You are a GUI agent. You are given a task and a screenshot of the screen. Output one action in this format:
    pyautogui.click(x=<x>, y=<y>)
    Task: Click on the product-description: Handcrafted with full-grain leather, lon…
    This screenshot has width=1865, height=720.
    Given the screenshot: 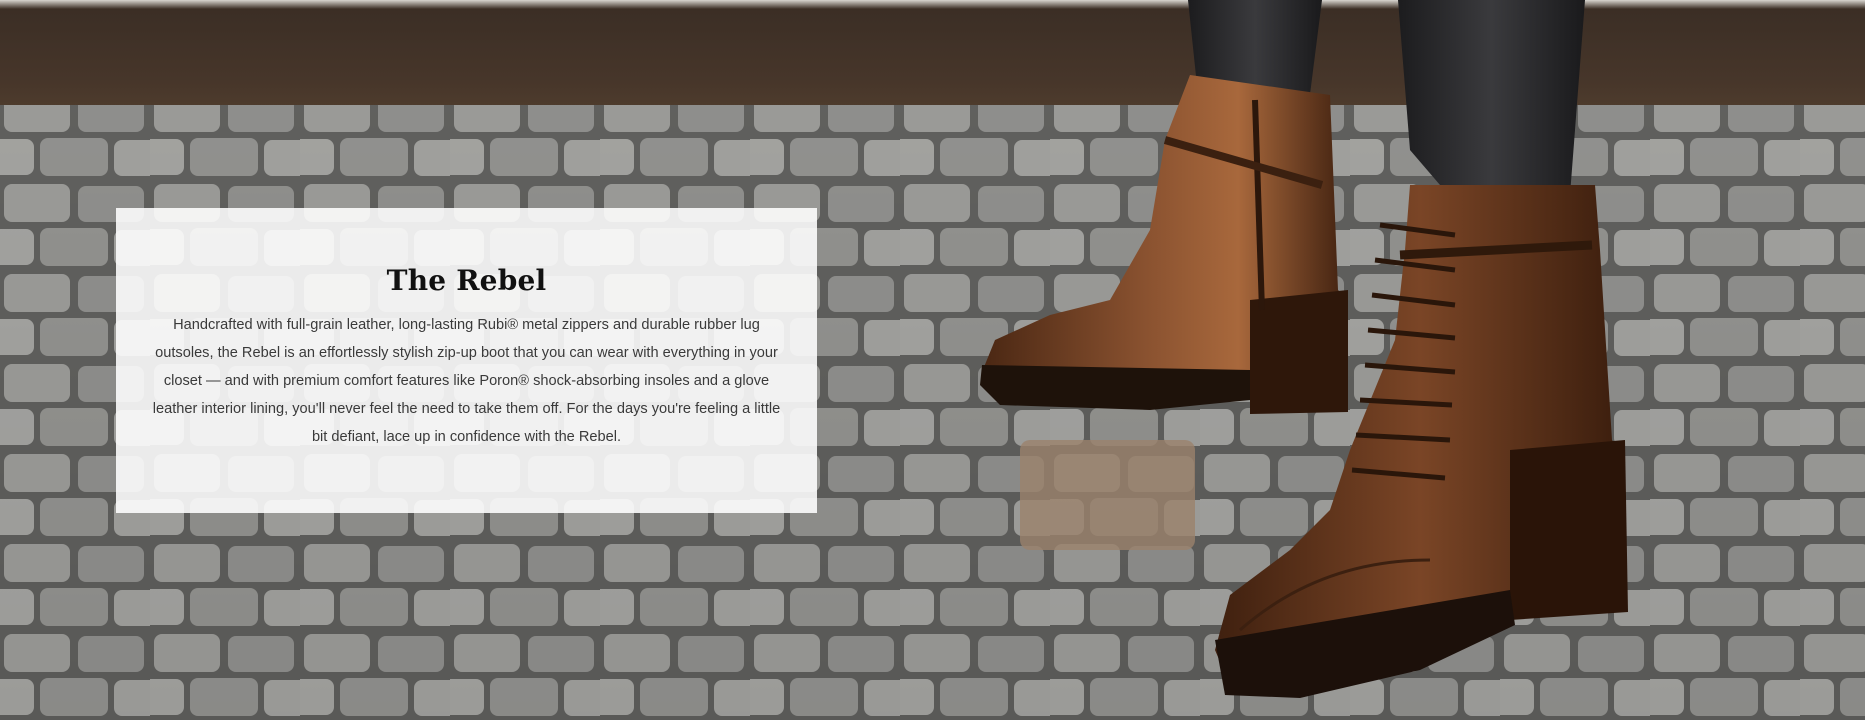 What is the action you would take?
    pyautogui.click(x=466, y=381)
    